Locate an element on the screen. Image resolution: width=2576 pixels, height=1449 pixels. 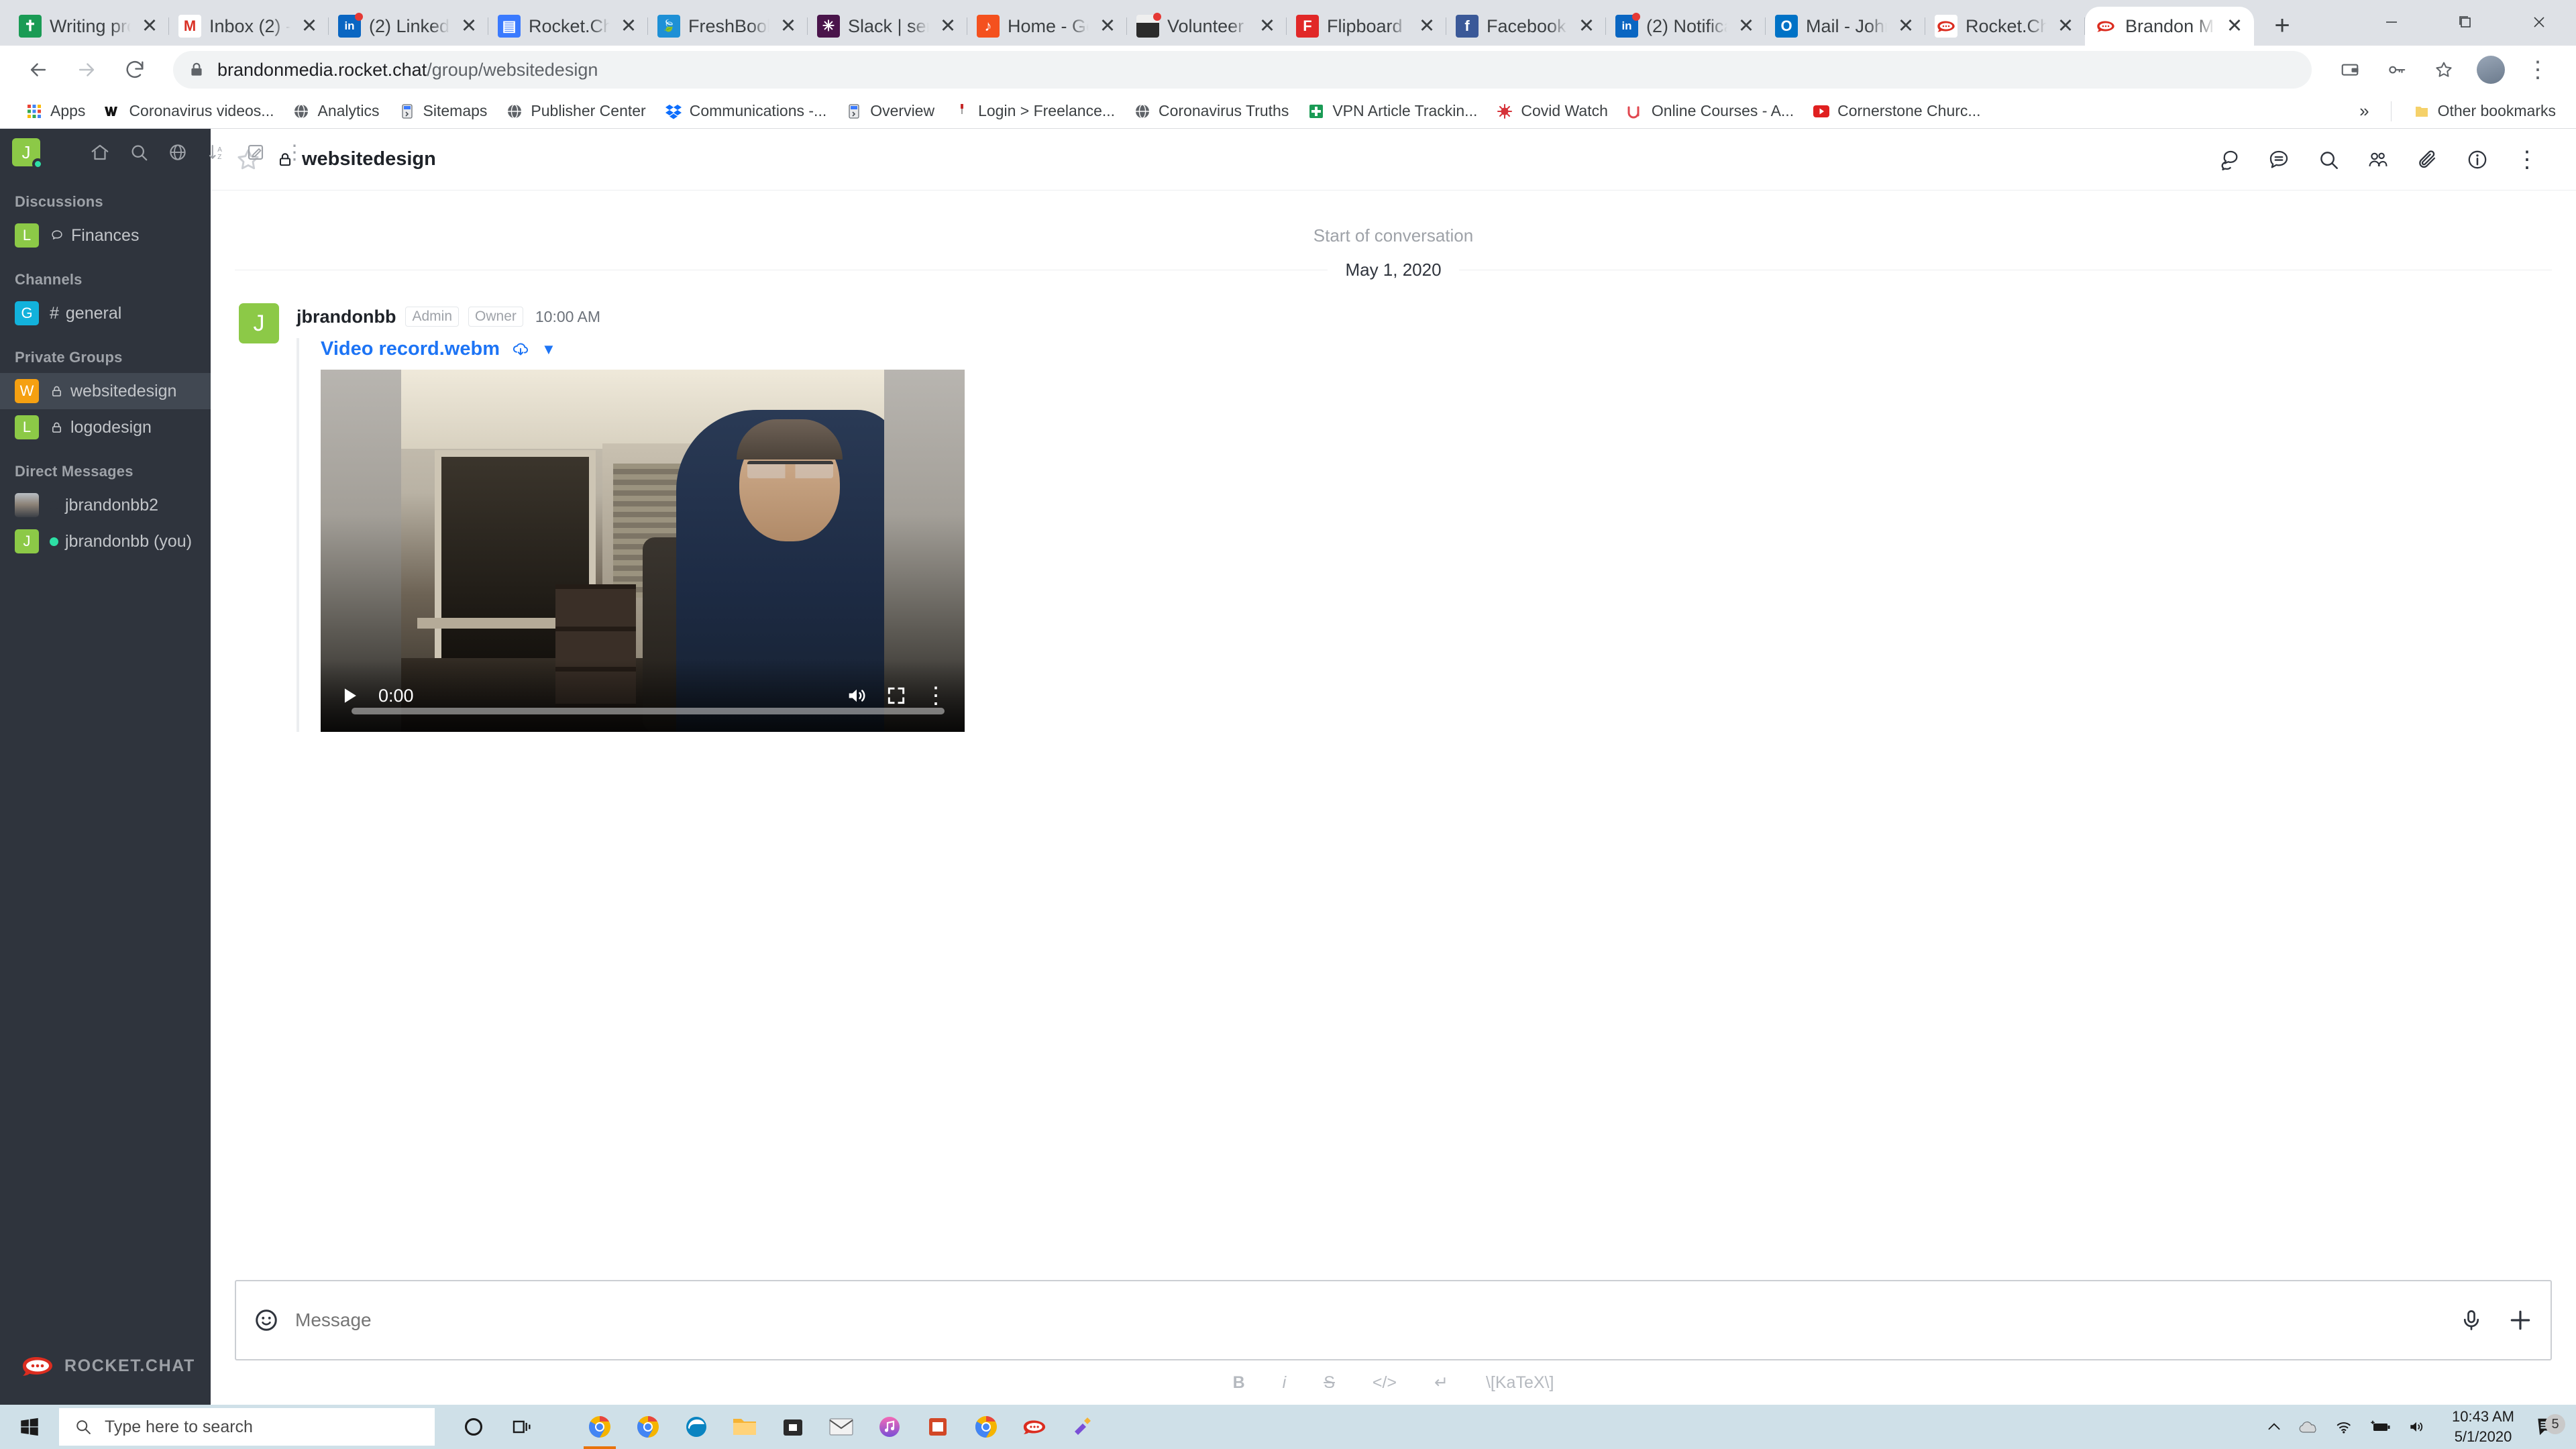
play-icon is located at coordinates (349, 695).